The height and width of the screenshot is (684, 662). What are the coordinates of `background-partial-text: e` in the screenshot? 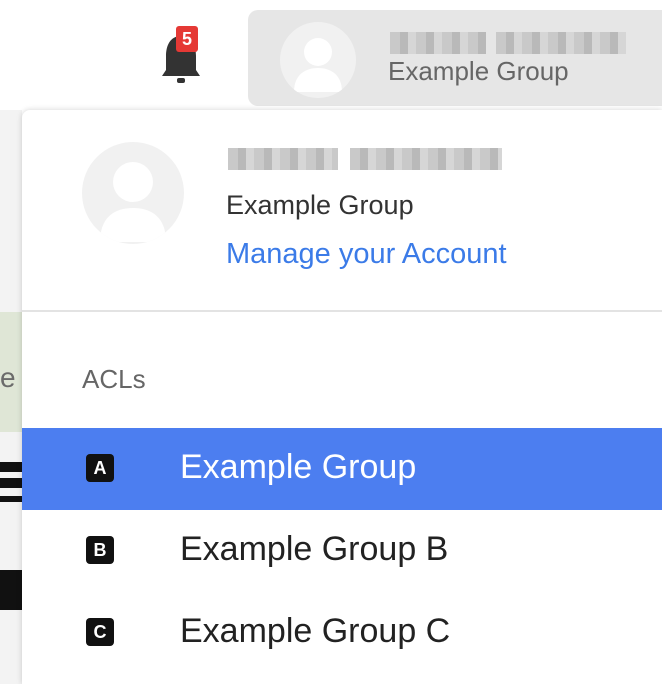 It's located at (8, 377).